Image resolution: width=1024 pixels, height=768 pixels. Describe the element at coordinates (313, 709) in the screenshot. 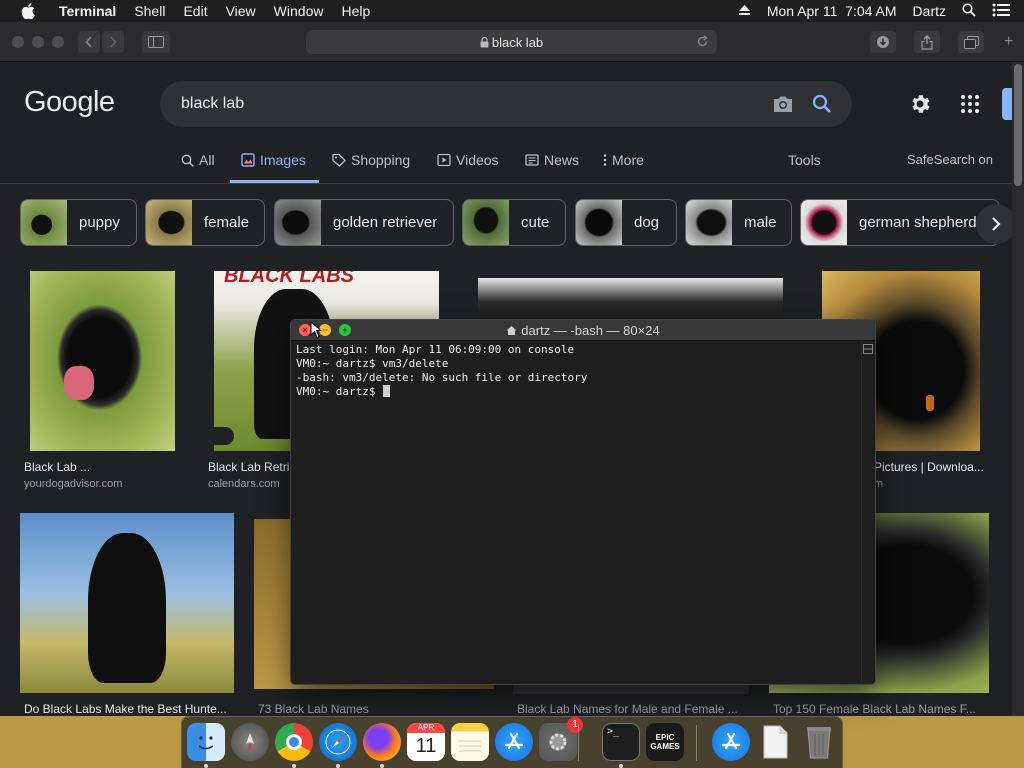

I see `result-title: 73 Black Lab Names` at that location.